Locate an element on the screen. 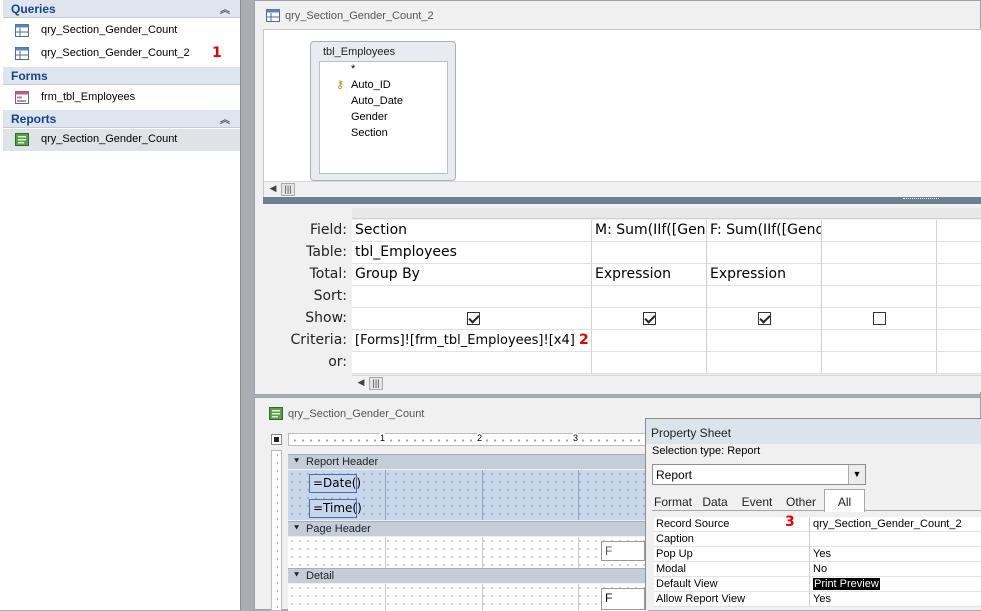 The height and width of the screenshot is (611, 981). tab-all: All is located at coordinates (844, 500).